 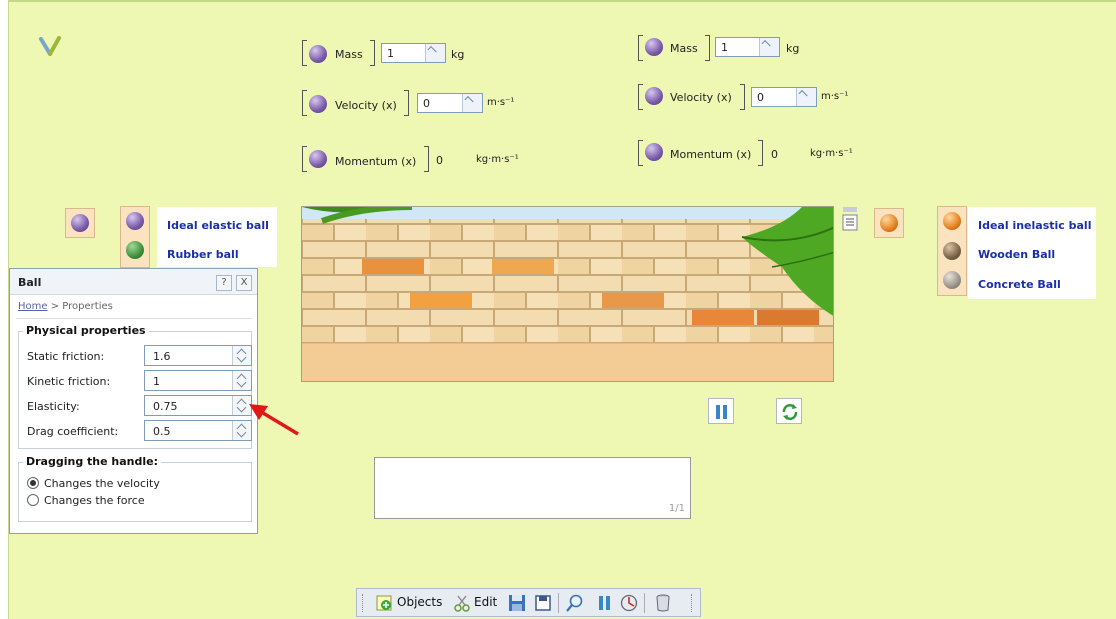 What do you see at coordinates (426, 103) in the screenshot?
I see `left-velocity-value: 0` at bounding box center [426, 103].